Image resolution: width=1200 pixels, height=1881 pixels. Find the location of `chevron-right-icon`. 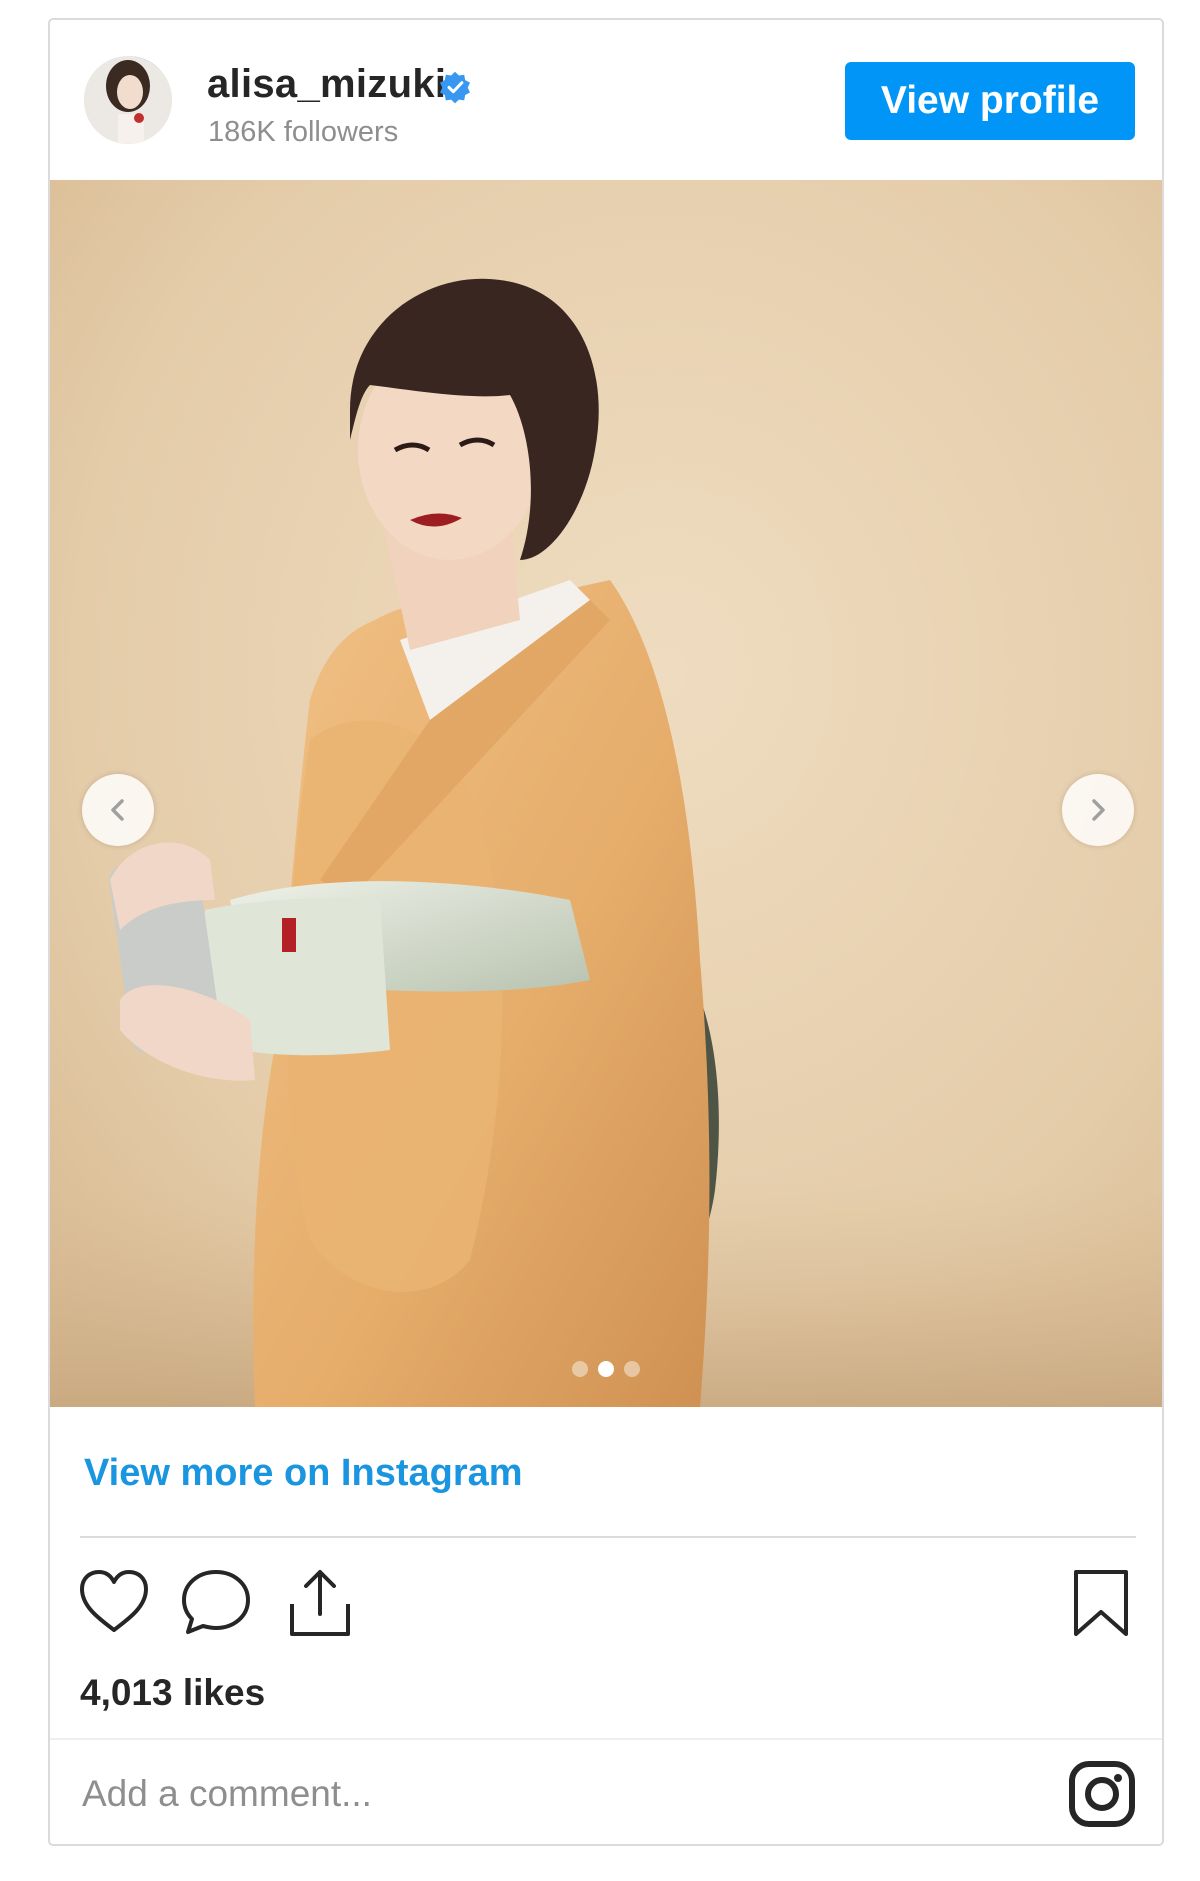

chevron-right-icon is located at coordinates (1098, 810).